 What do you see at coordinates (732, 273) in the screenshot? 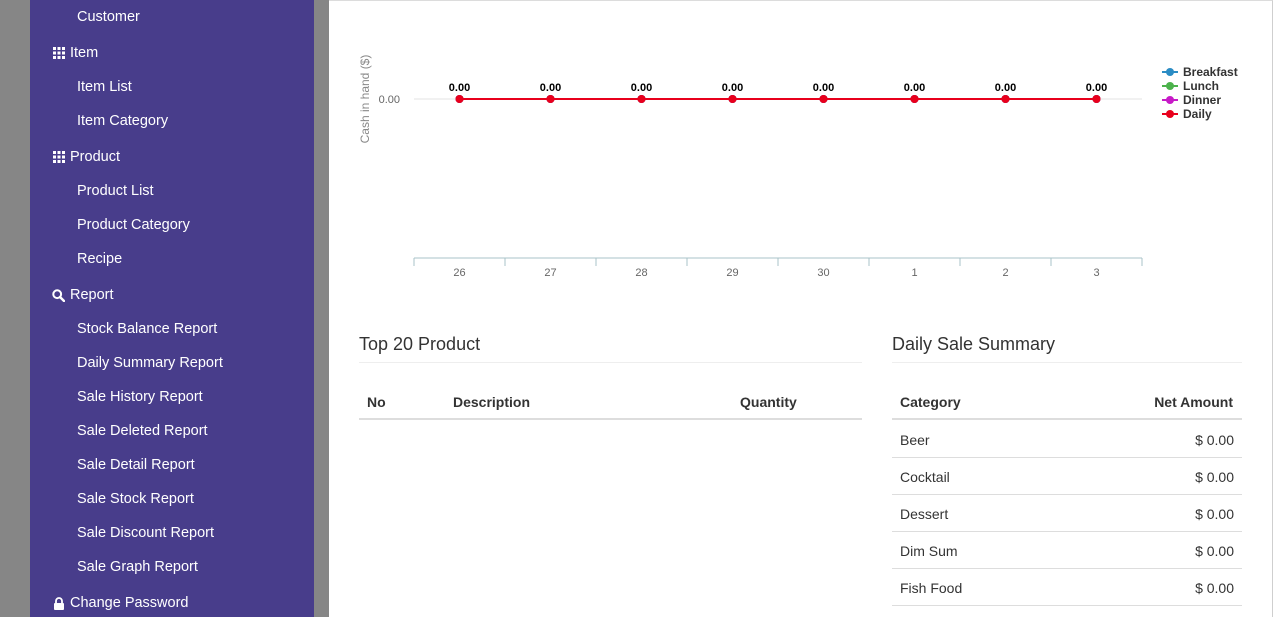
I see `x-tick-label: 29` at bounding box center [732, 273].